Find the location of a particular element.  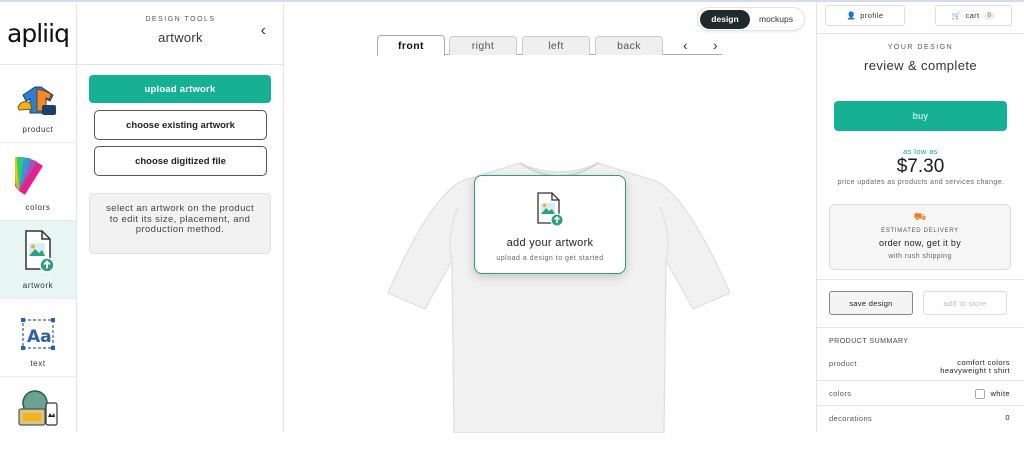

mode-mockups-toggle: mockups is located at coordinates (776, 19).